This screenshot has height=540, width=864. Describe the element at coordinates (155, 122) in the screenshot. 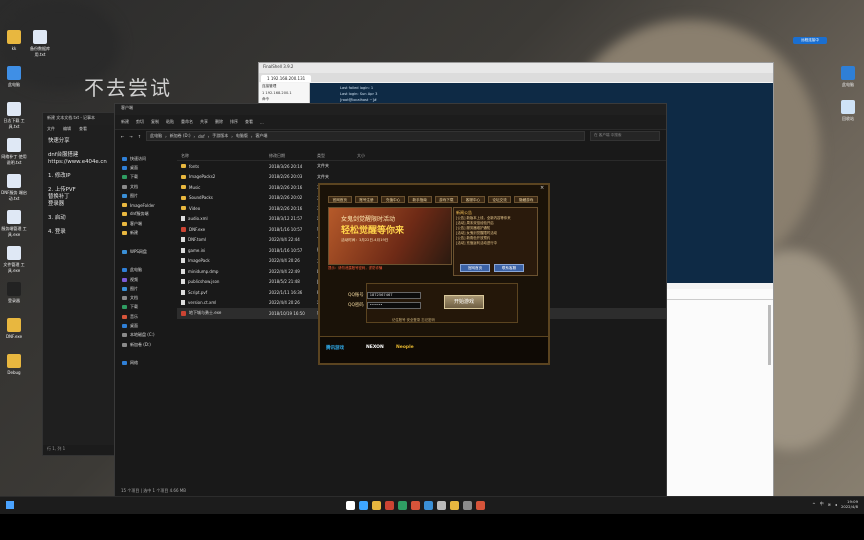

I see `toolbar-button: 复制` at that location.